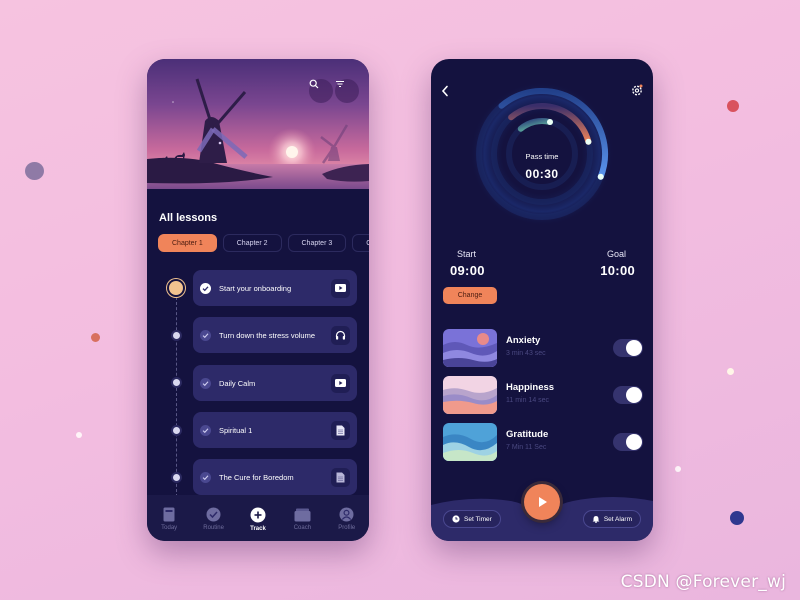  I want to click on search-button, so click(321, 91).